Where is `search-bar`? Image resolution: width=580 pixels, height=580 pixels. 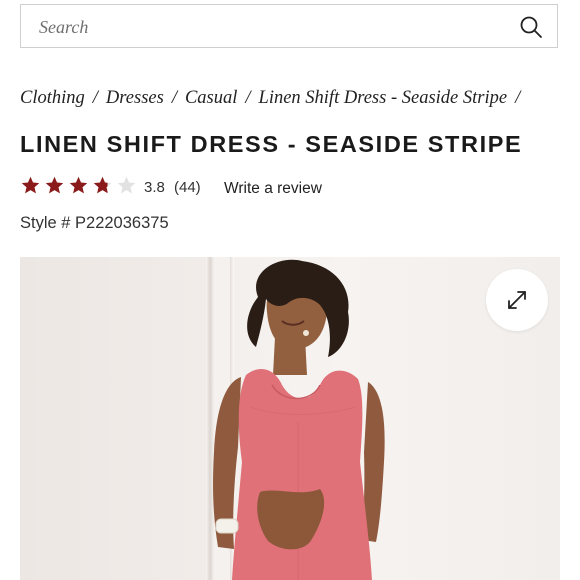
search-bar is located at coordinates (289, 26).